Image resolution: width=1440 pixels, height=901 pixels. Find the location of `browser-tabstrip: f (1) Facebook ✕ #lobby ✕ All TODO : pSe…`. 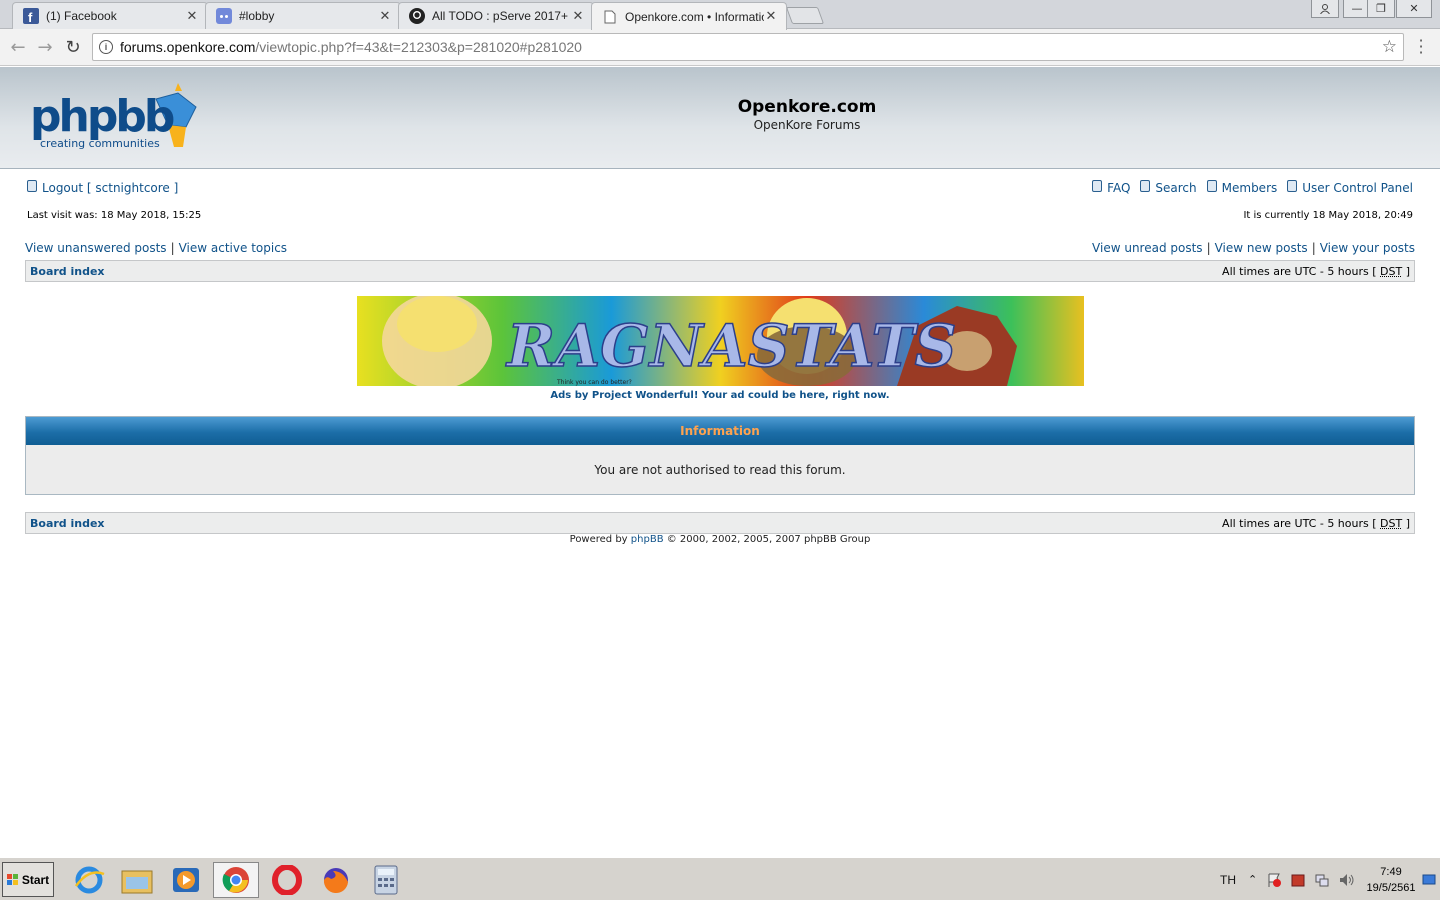

browser-tabstrip: f (1) Facebook ✕ #lobby ✕ All TODO : pSe… is located at coordinates (720, 15).